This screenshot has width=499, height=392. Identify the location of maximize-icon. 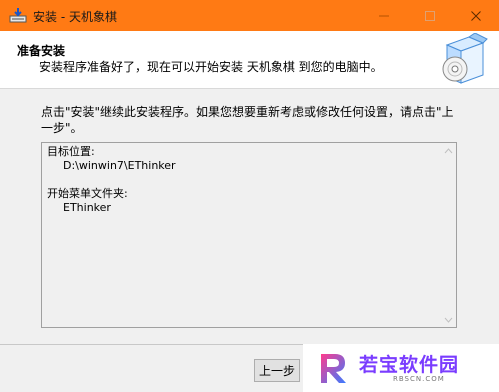
(430, 16).